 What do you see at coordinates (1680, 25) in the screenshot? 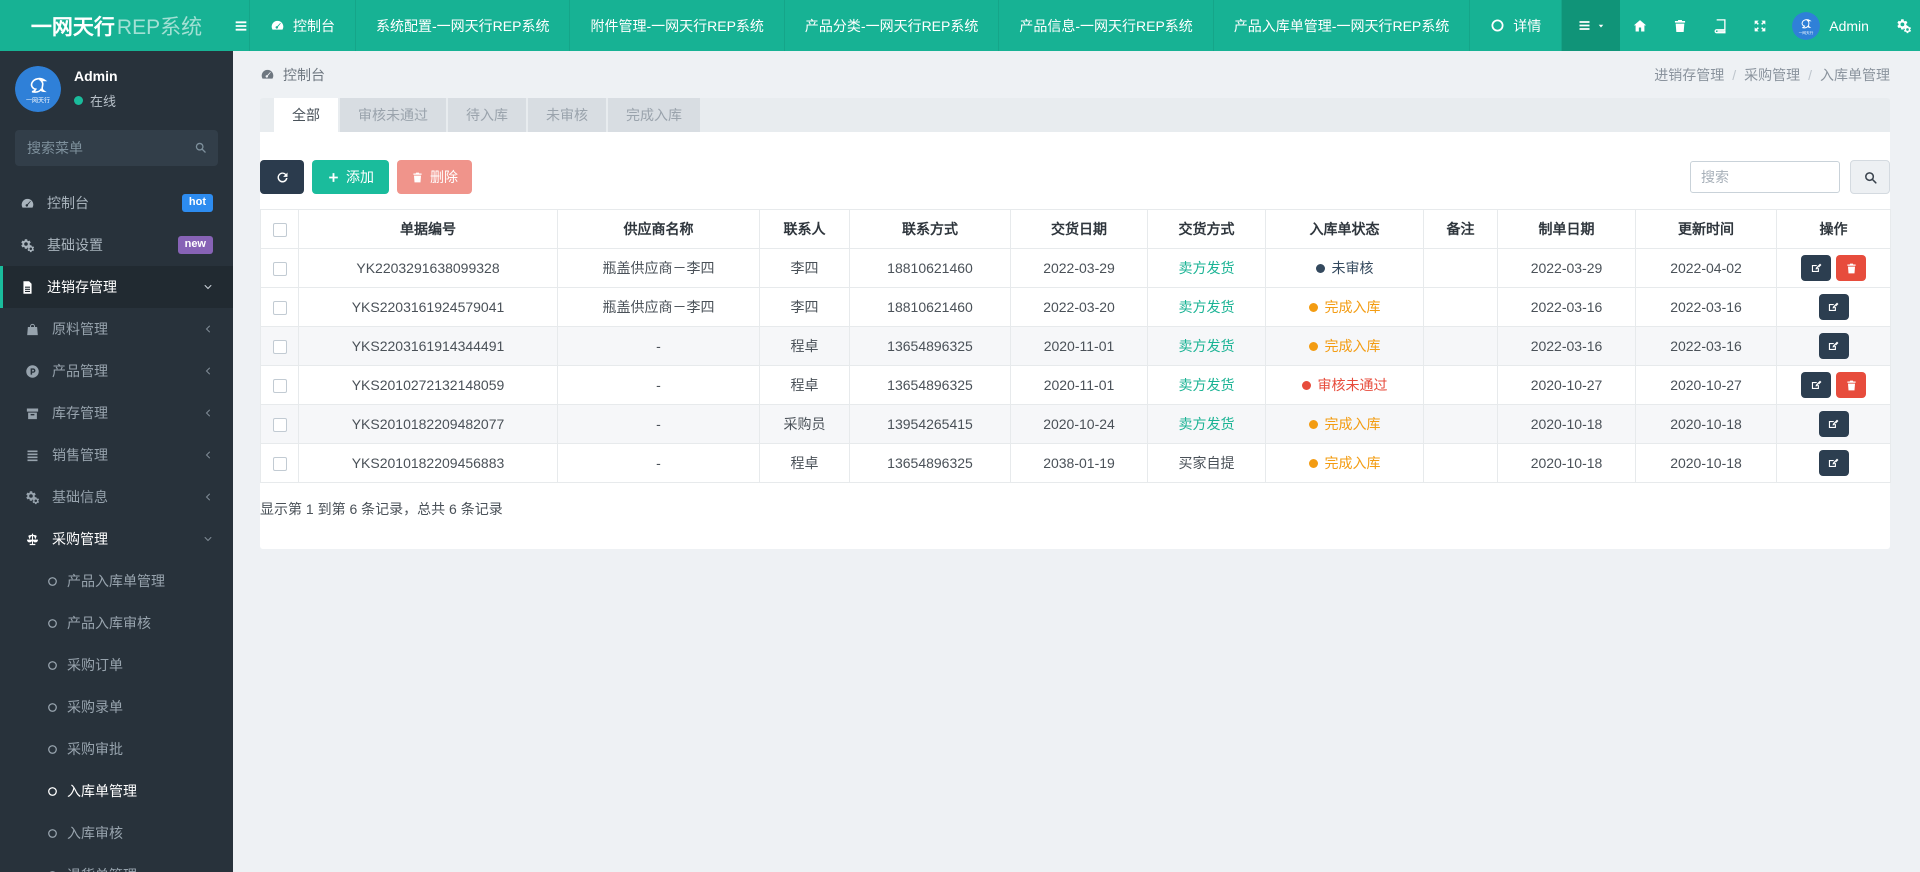
I see `clear-cache-button` at bounding box center [1680, 25].